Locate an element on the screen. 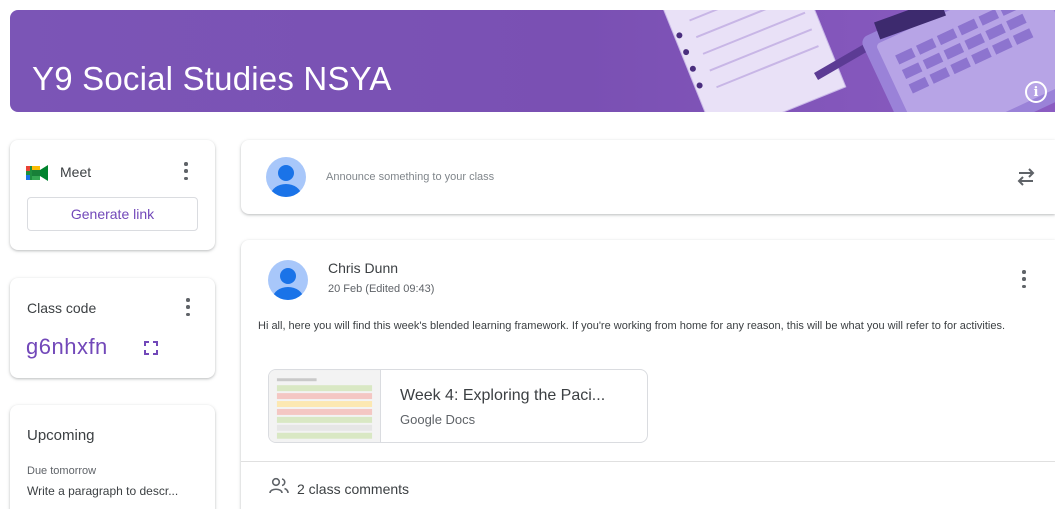  class-code-label: Class code is located at coordinates (62, 308).